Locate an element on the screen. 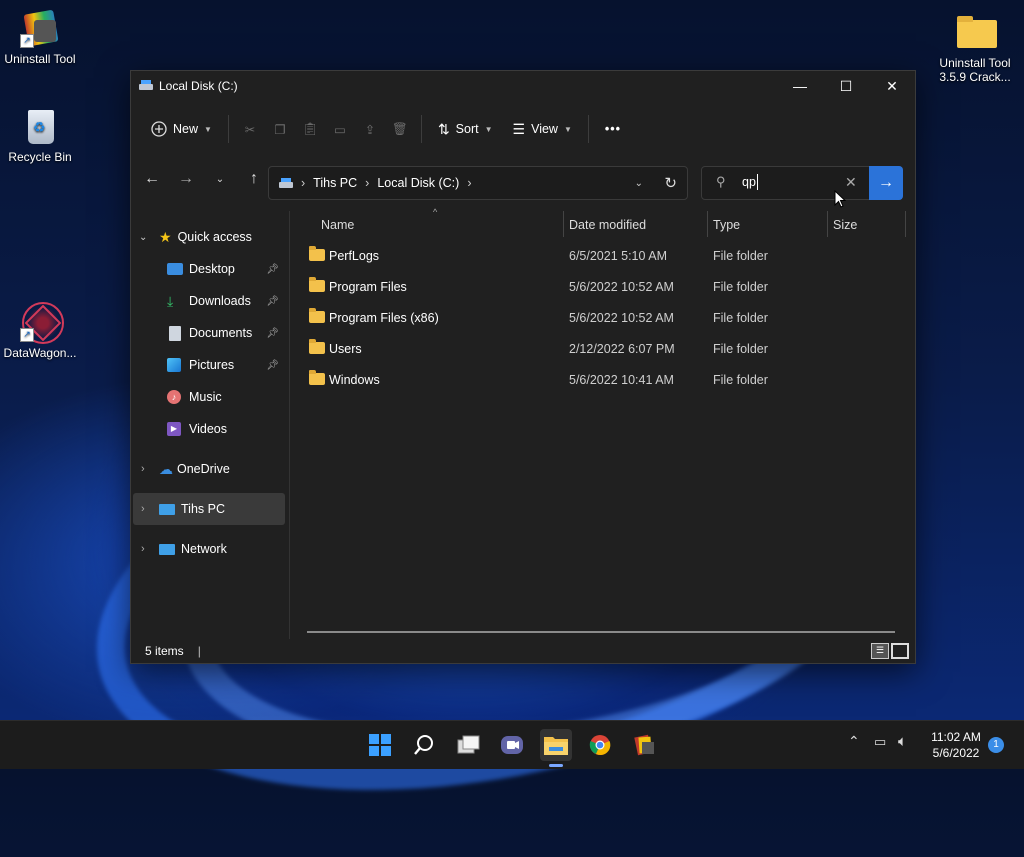 The width and height of the screenshot is (1024, 857). search-button is located at coordinates (424, 745).